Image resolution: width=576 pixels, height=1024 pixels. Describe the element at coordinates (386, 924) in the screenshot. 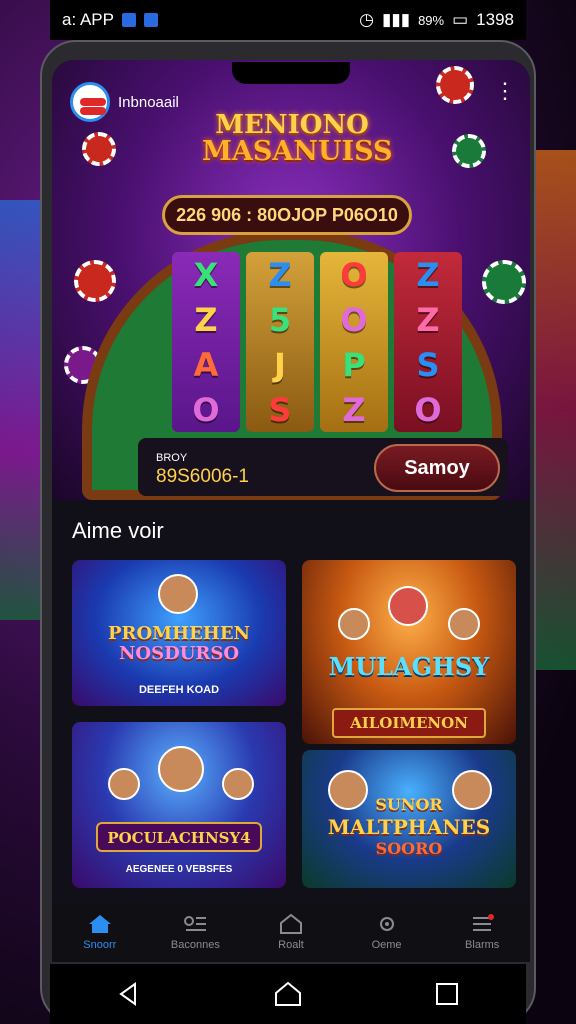

I see `settings-gear-icon` at that location.